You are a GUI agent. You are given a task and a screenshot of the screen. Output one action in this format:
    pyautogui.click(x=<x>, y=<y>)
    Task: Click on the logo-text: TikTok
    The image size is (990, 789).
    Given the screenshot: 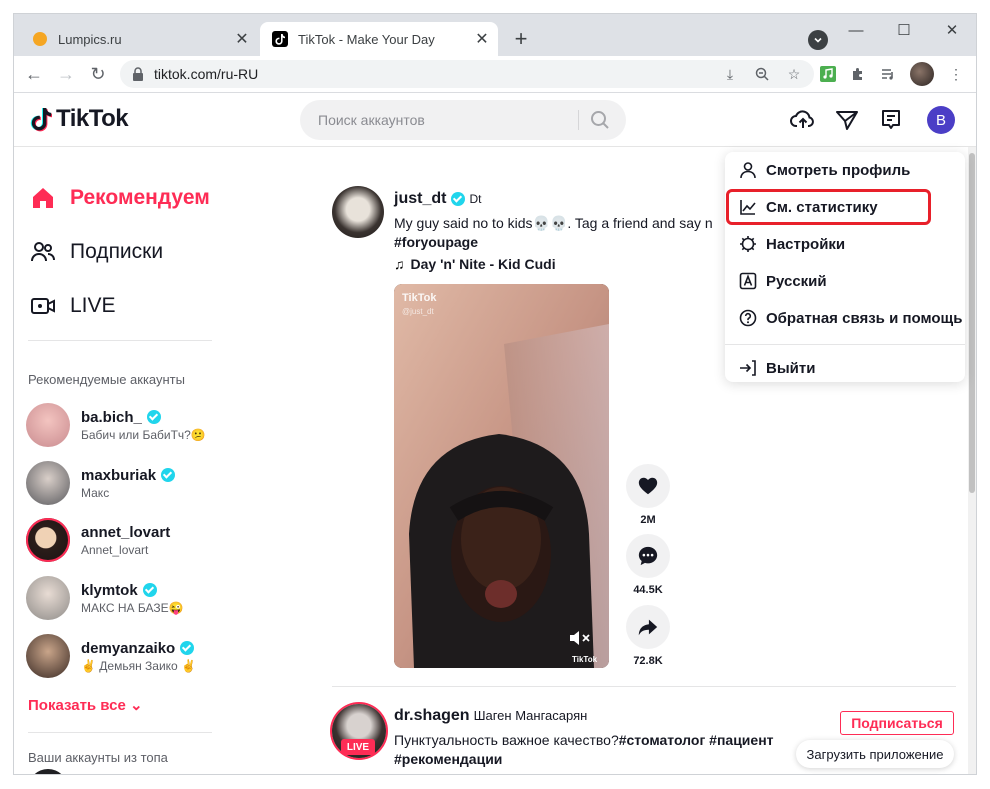 What is the action you would take?
    pyautogui.click(x=92, y=118)
    